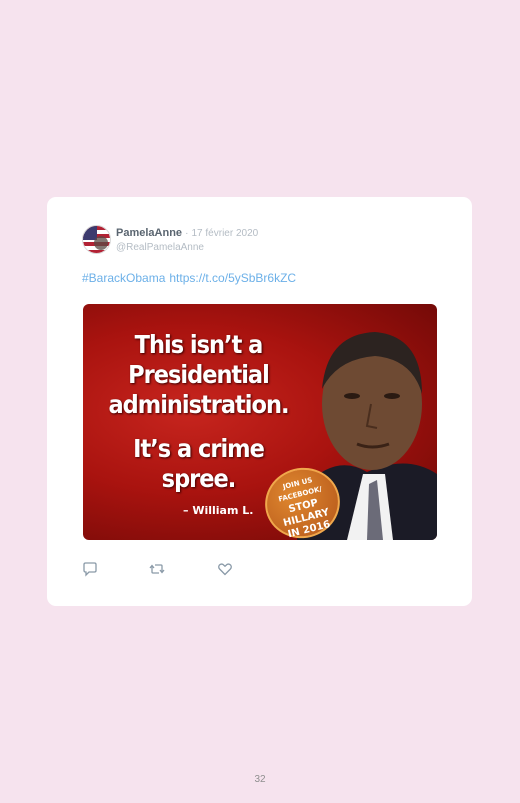 Image resolution: width=520 pixels, height=803 pixels. I want to click on quote-line: administration., so click(198, 404).